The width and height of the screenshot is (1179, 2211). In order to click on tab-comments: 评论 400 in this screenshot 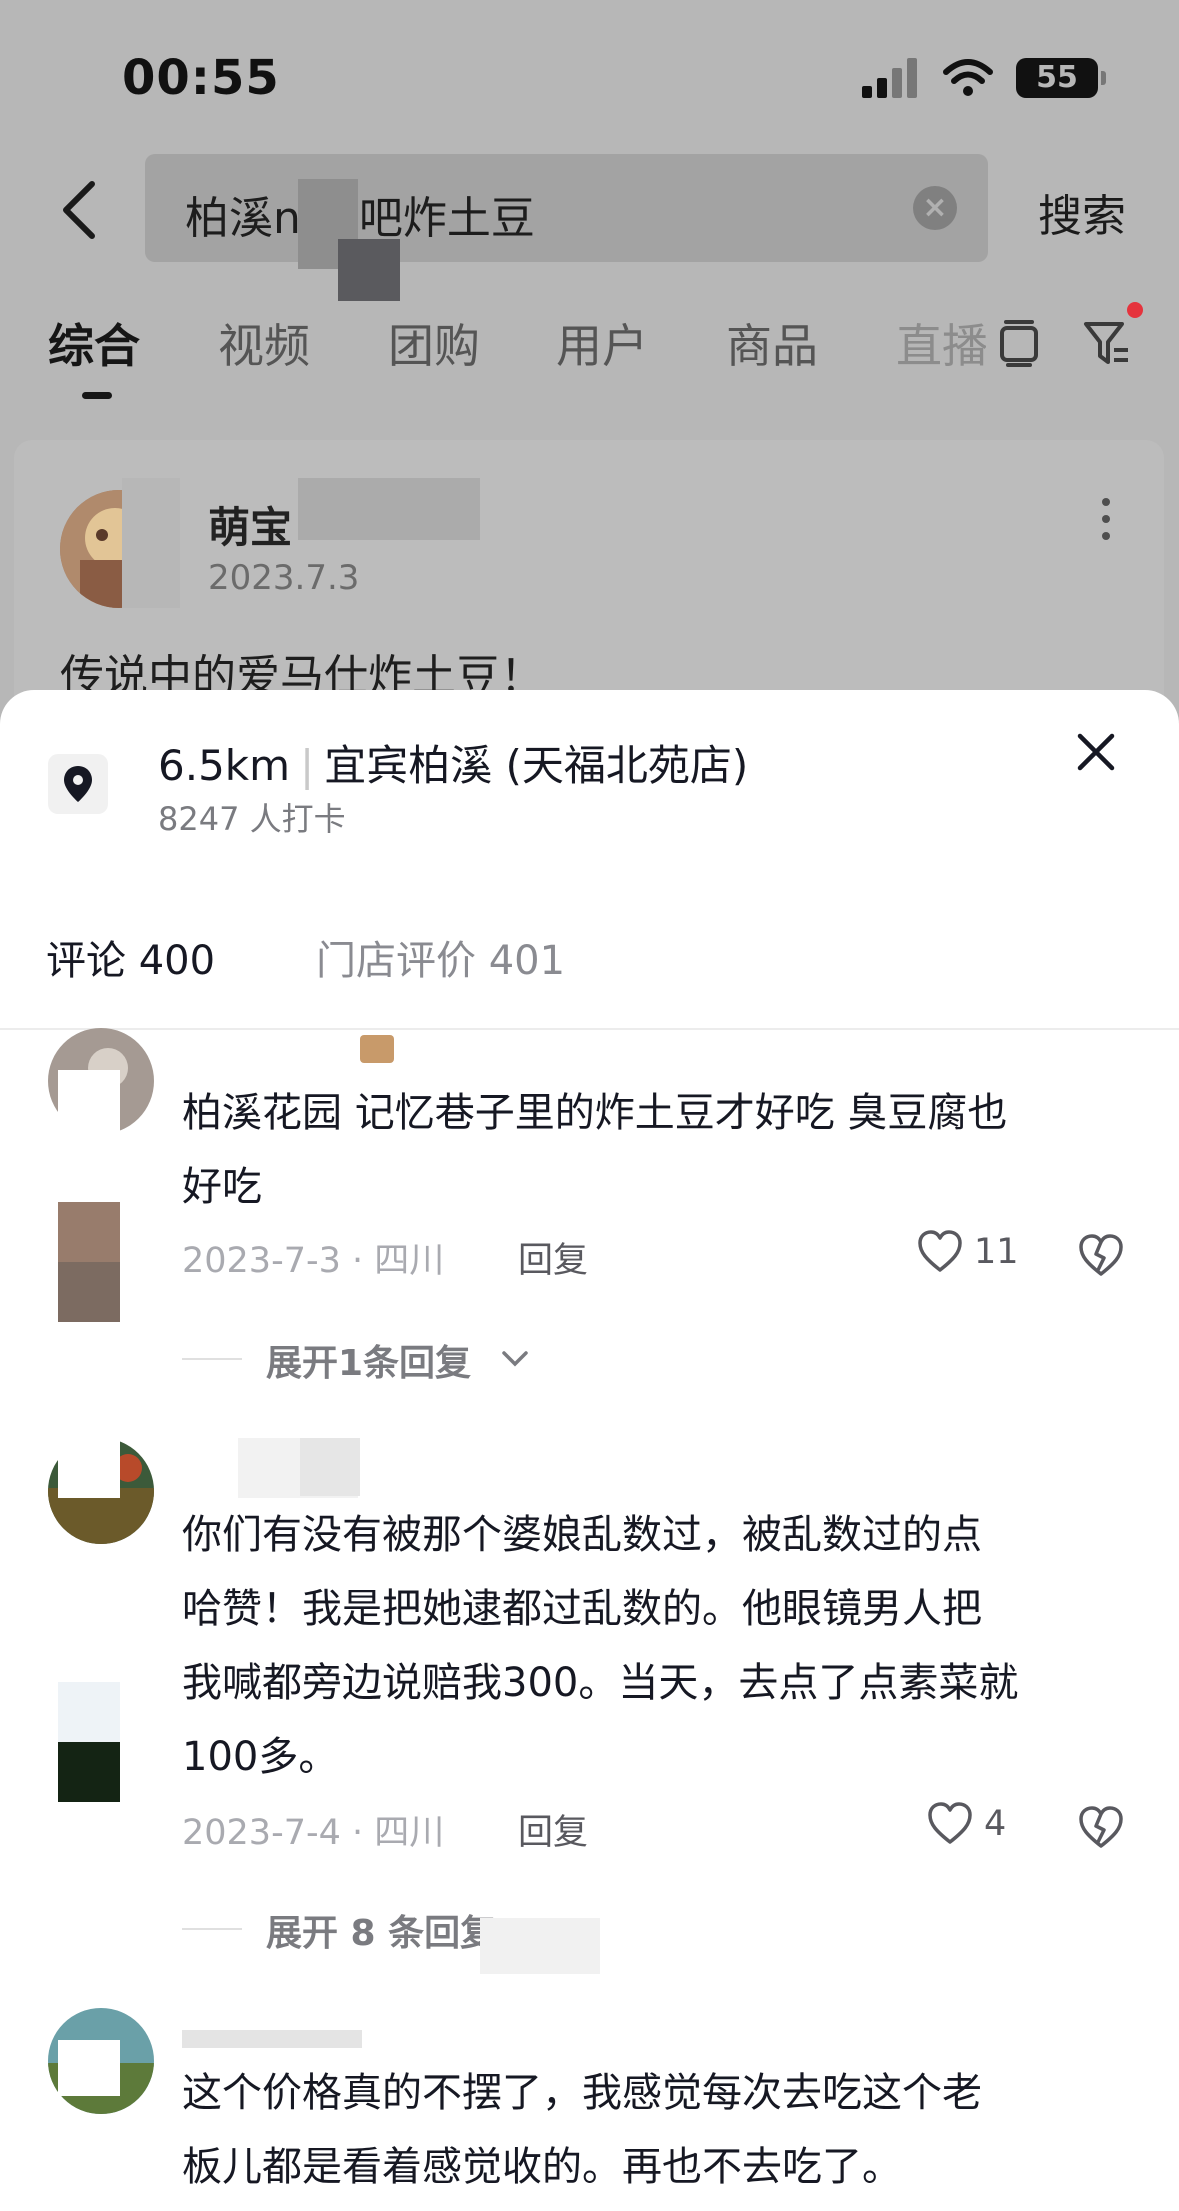, I will do `click(130, 957)`.